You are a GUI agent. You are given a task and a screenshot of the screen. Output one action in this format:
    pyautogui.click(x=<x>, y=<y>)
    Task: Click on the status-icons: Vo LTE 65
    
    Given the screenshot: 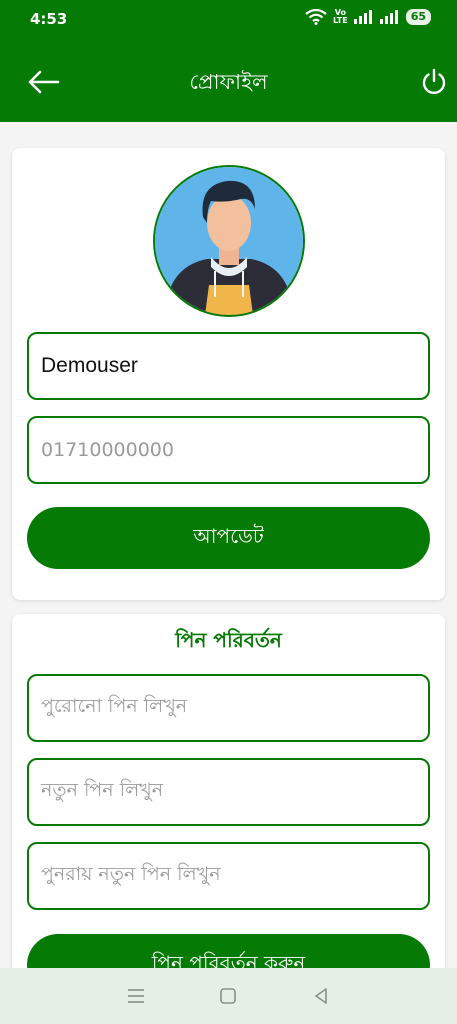 What is the action you would take?
    pyautogui.click(x=368, y=17)
    